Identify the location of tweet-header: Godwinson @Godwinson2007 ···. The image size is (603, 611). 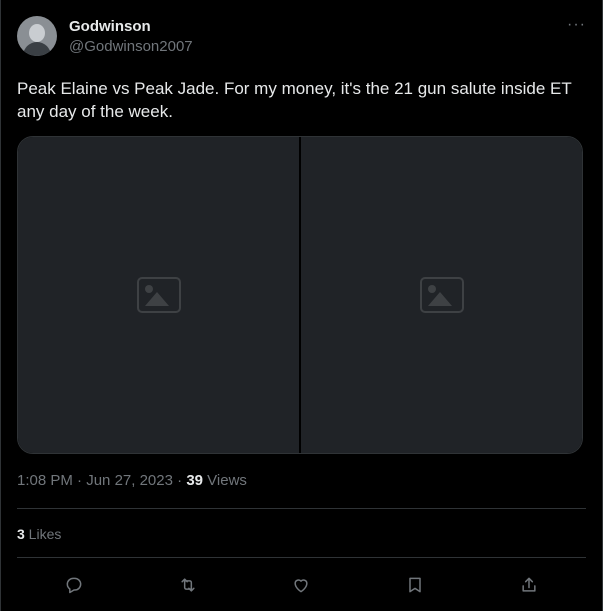
(301, 38).